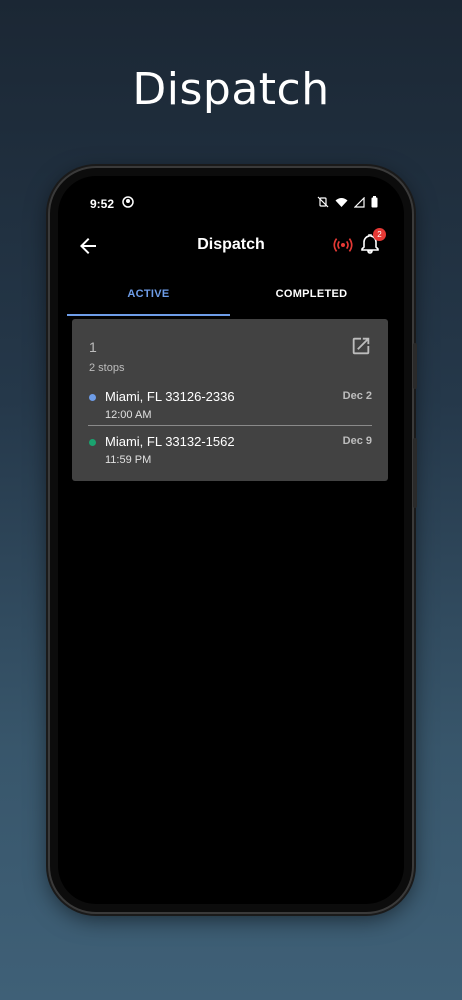 The image size is (462, 1000). I want to click on stops-count: 2 stops, so click(107, 368).